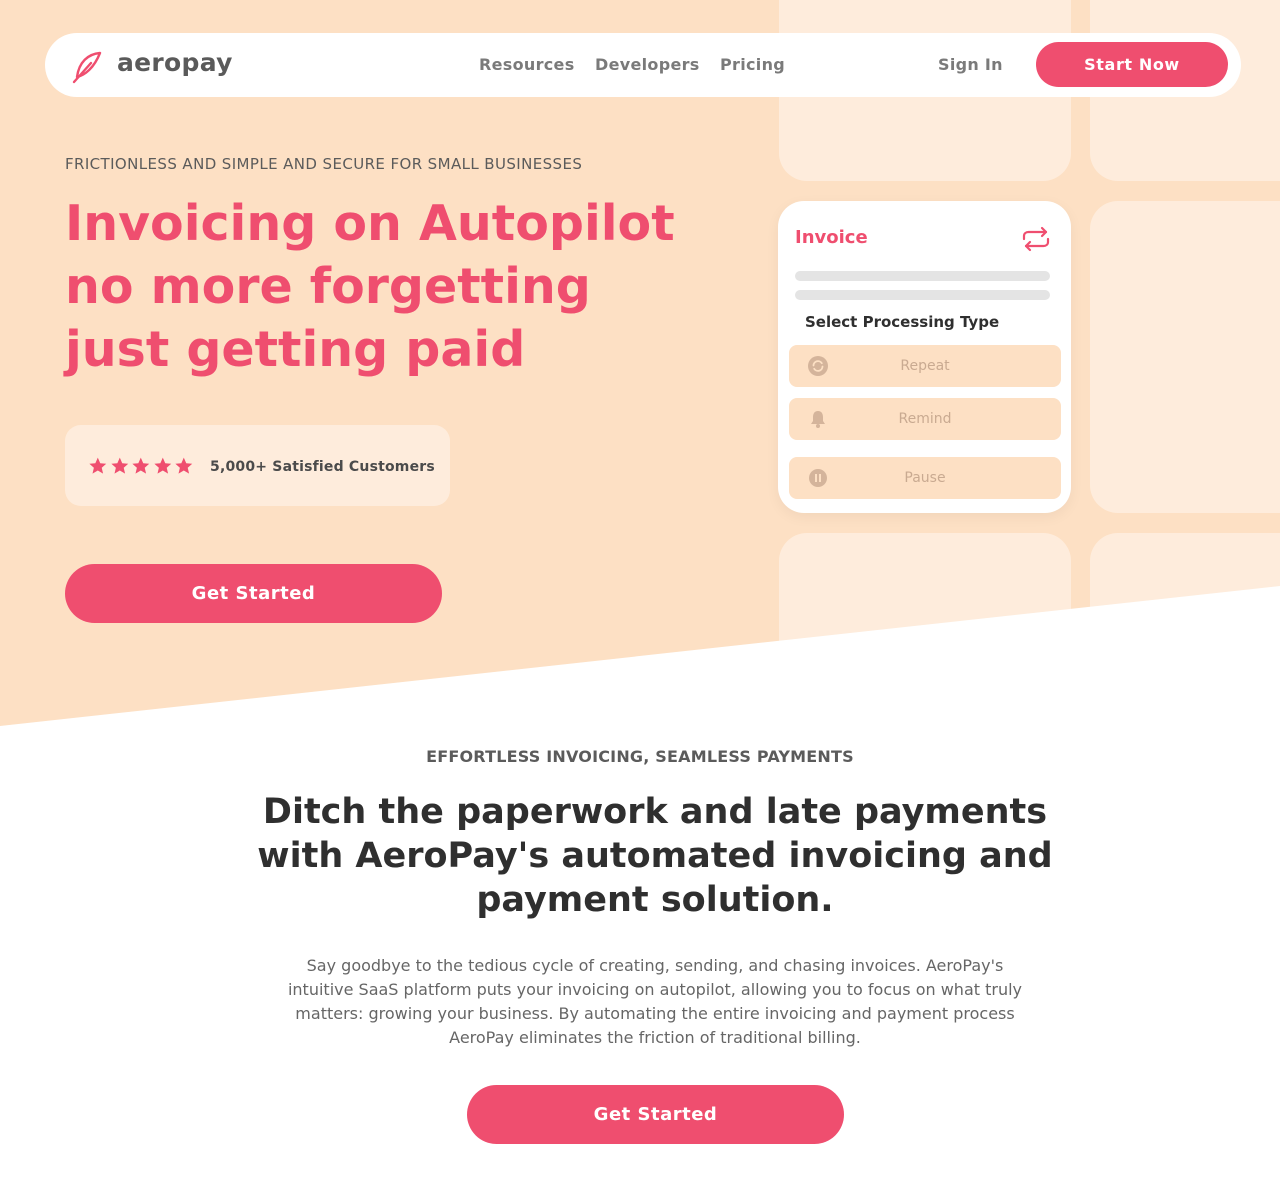  Describe the element at coordinates (640, 756) in the screenshot. I see `section-eyebrow: EFFORTLESS INVOICING, SEAMLESS PAYMENTS` at that location.